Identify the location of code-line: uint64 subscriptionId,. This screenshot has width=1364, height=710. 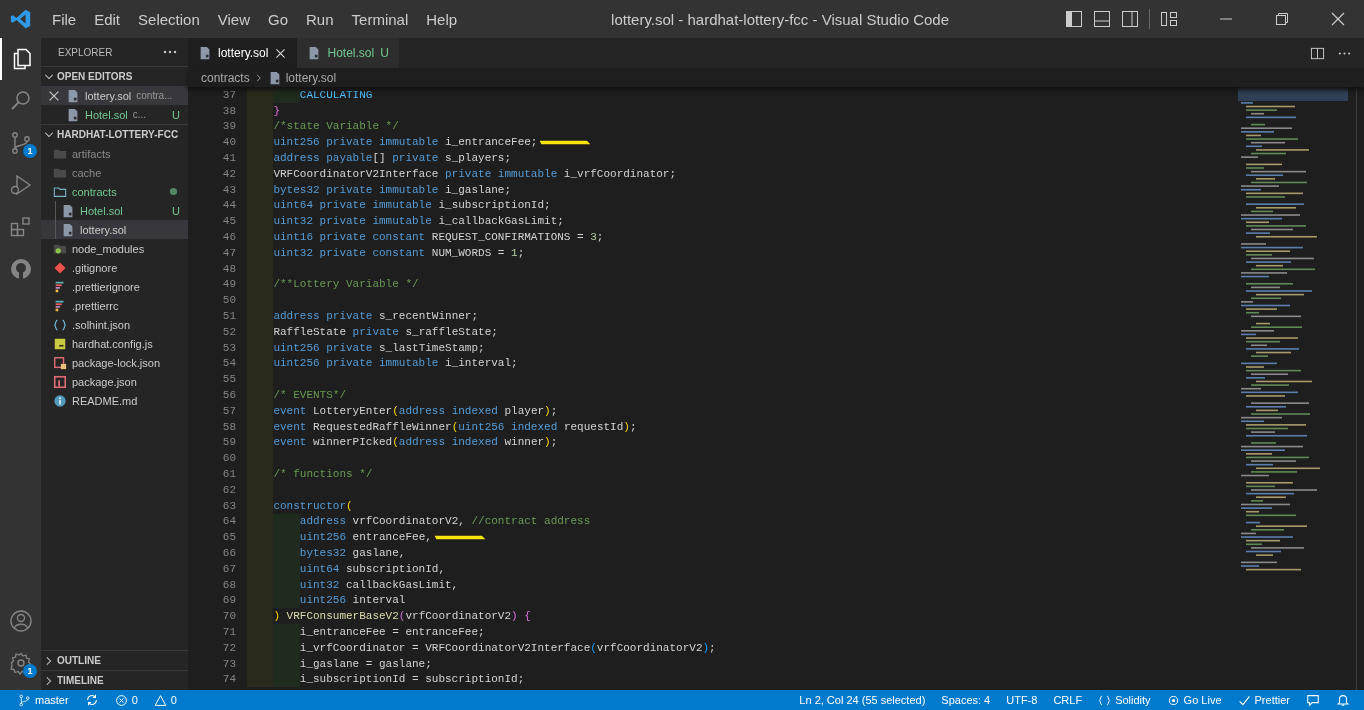
(372, 568).